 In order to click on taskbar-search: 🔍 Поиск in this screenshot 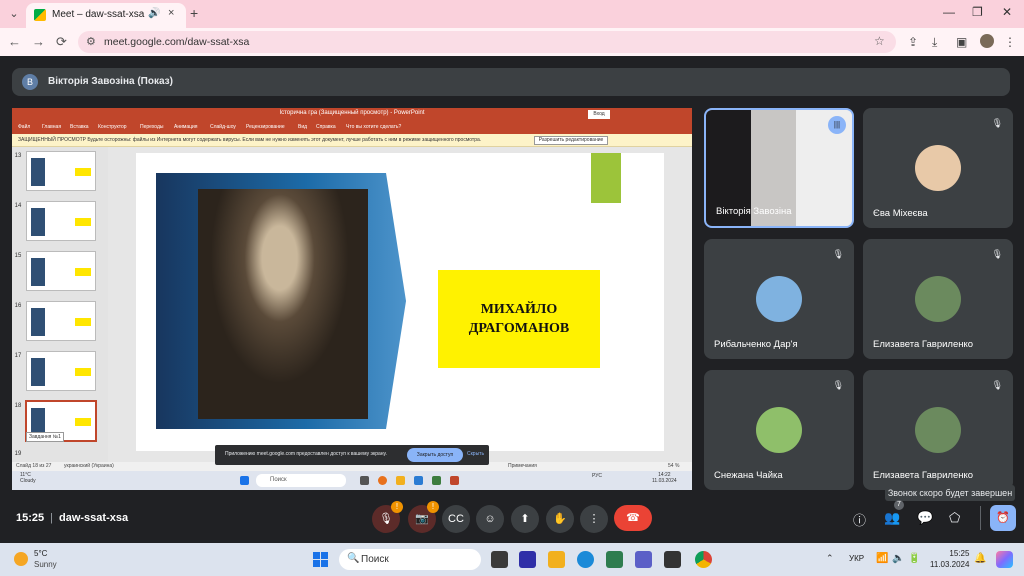, I will do `click(410, 559)`.